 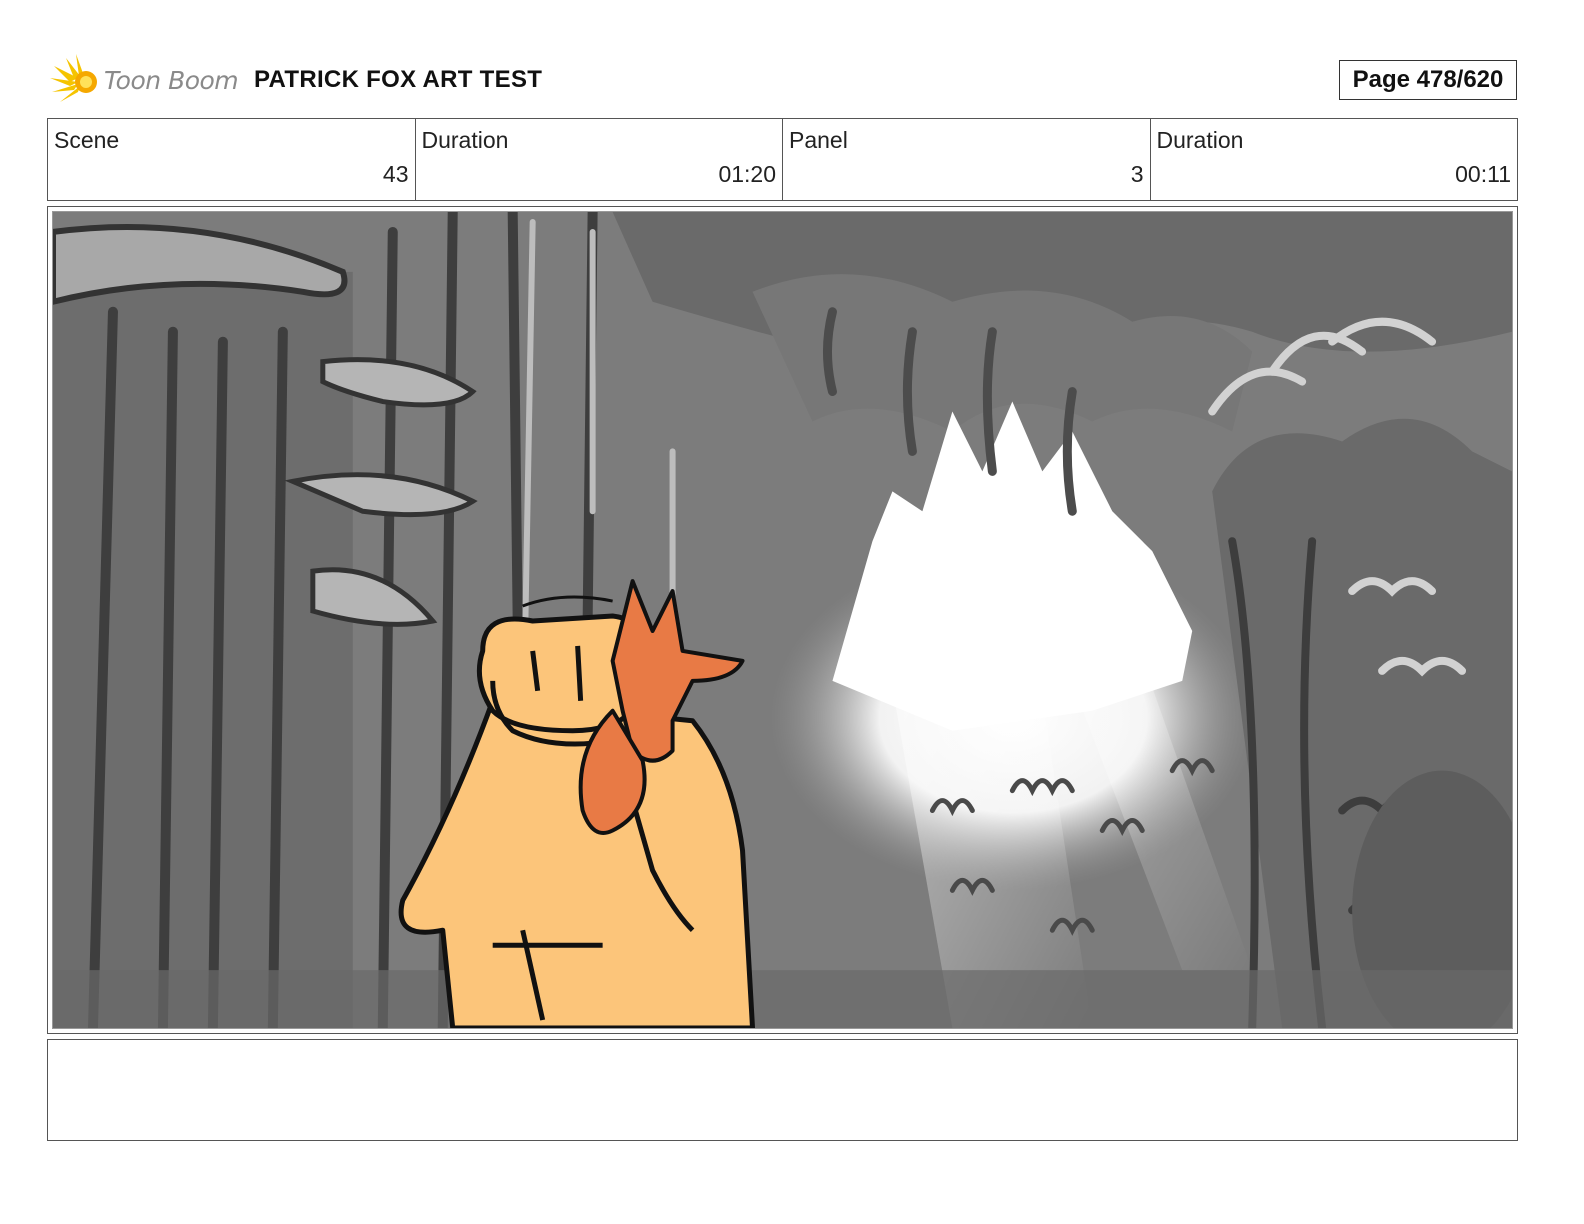 I want to click on panel-value: 3, so click(x=1137, y=174).